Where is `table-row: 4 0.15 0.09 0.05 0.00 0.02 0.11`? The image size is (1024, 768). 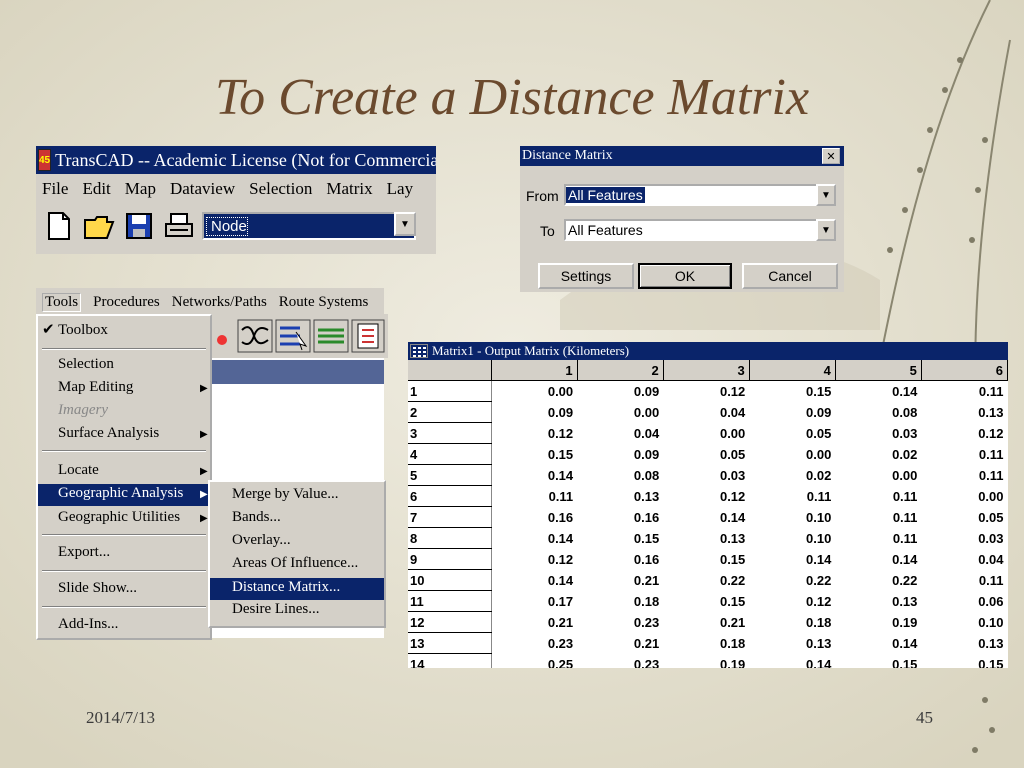
table-row: 4 0.15 0.09 0.05 0.00 0.02 0.11 is located at coordinates (708, 454).